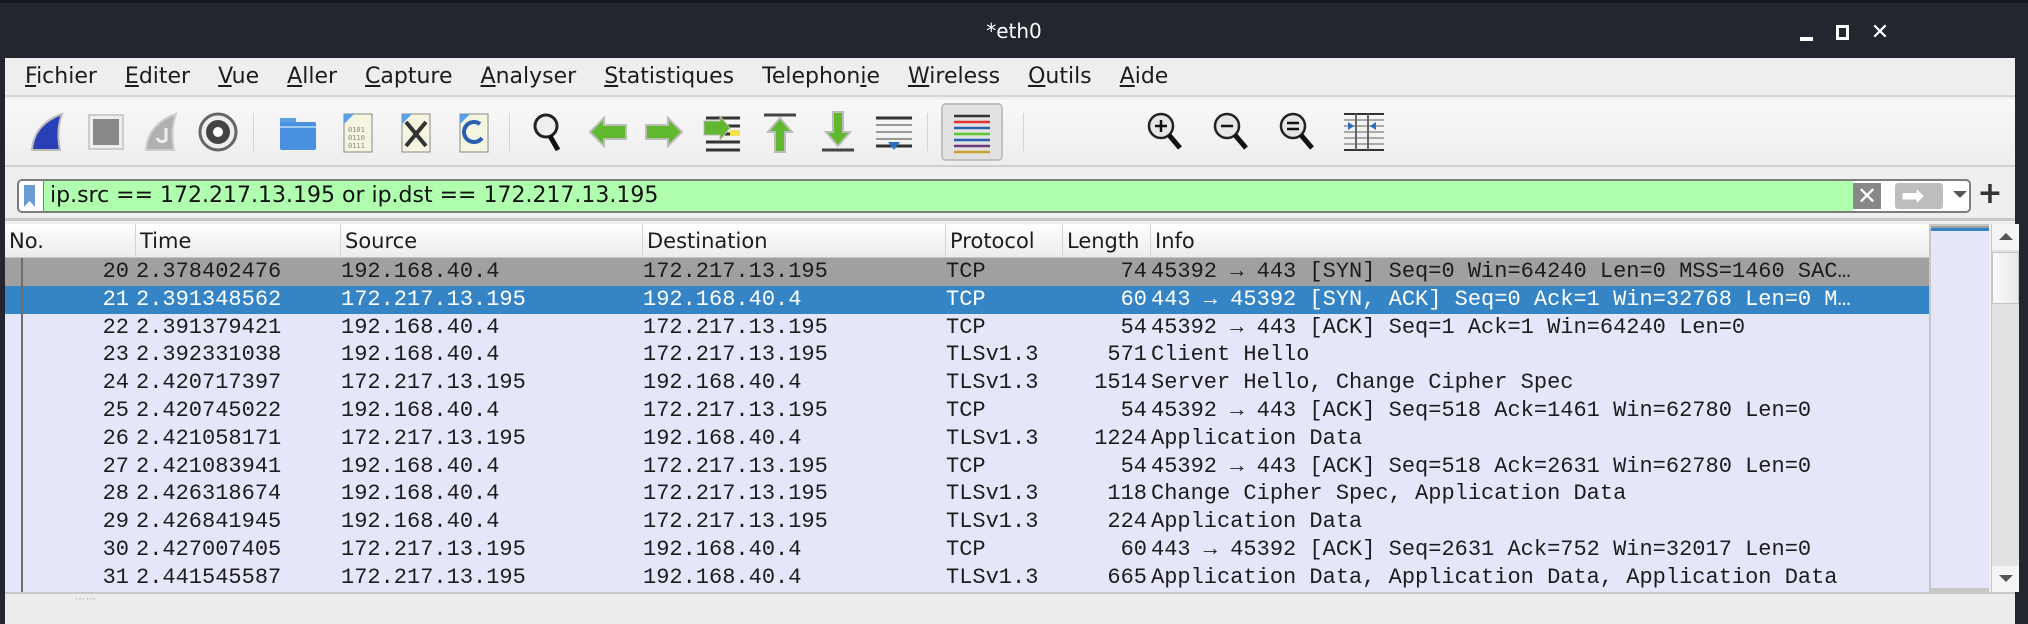 The width and height of the screenshot is (2028, 624). What do you see at coordinates (1232, 132) in the screenshot?
I see `zoom-out-button` at bounding box center [1232, 132].